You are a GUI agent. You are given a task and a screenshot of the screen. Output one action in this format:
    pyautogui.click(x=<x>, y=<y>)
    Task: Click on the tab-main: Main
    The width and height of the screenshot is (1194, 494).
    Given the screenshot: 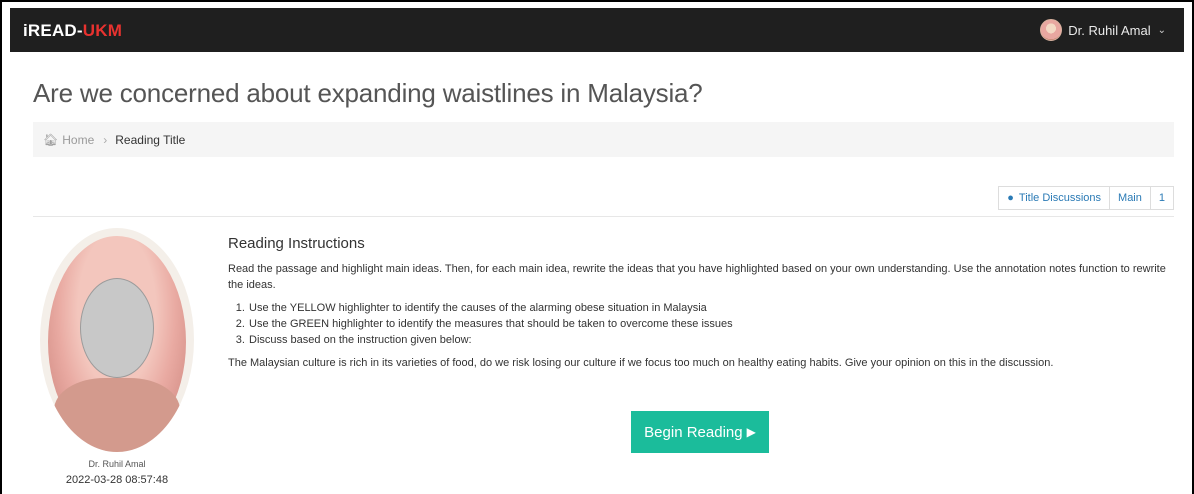 What is the action you would take?
    pyautogui.click(x=1130, y=198)
    